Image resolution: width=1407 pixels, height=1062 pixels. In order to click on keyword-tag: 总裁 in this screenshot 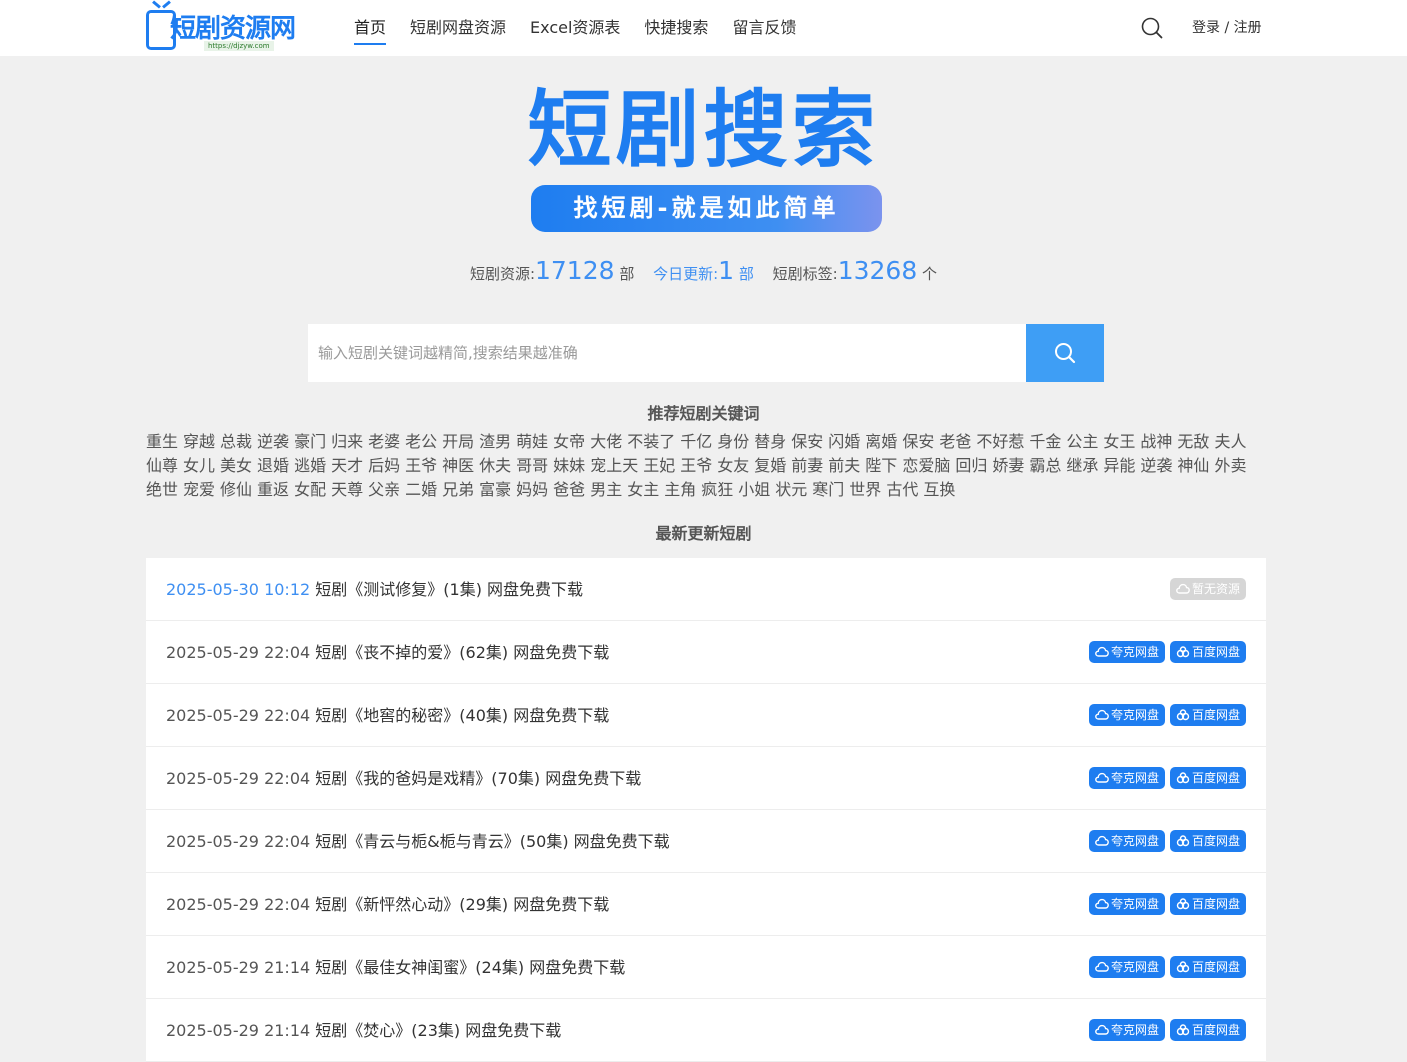, I will do `click(236, 441)`.